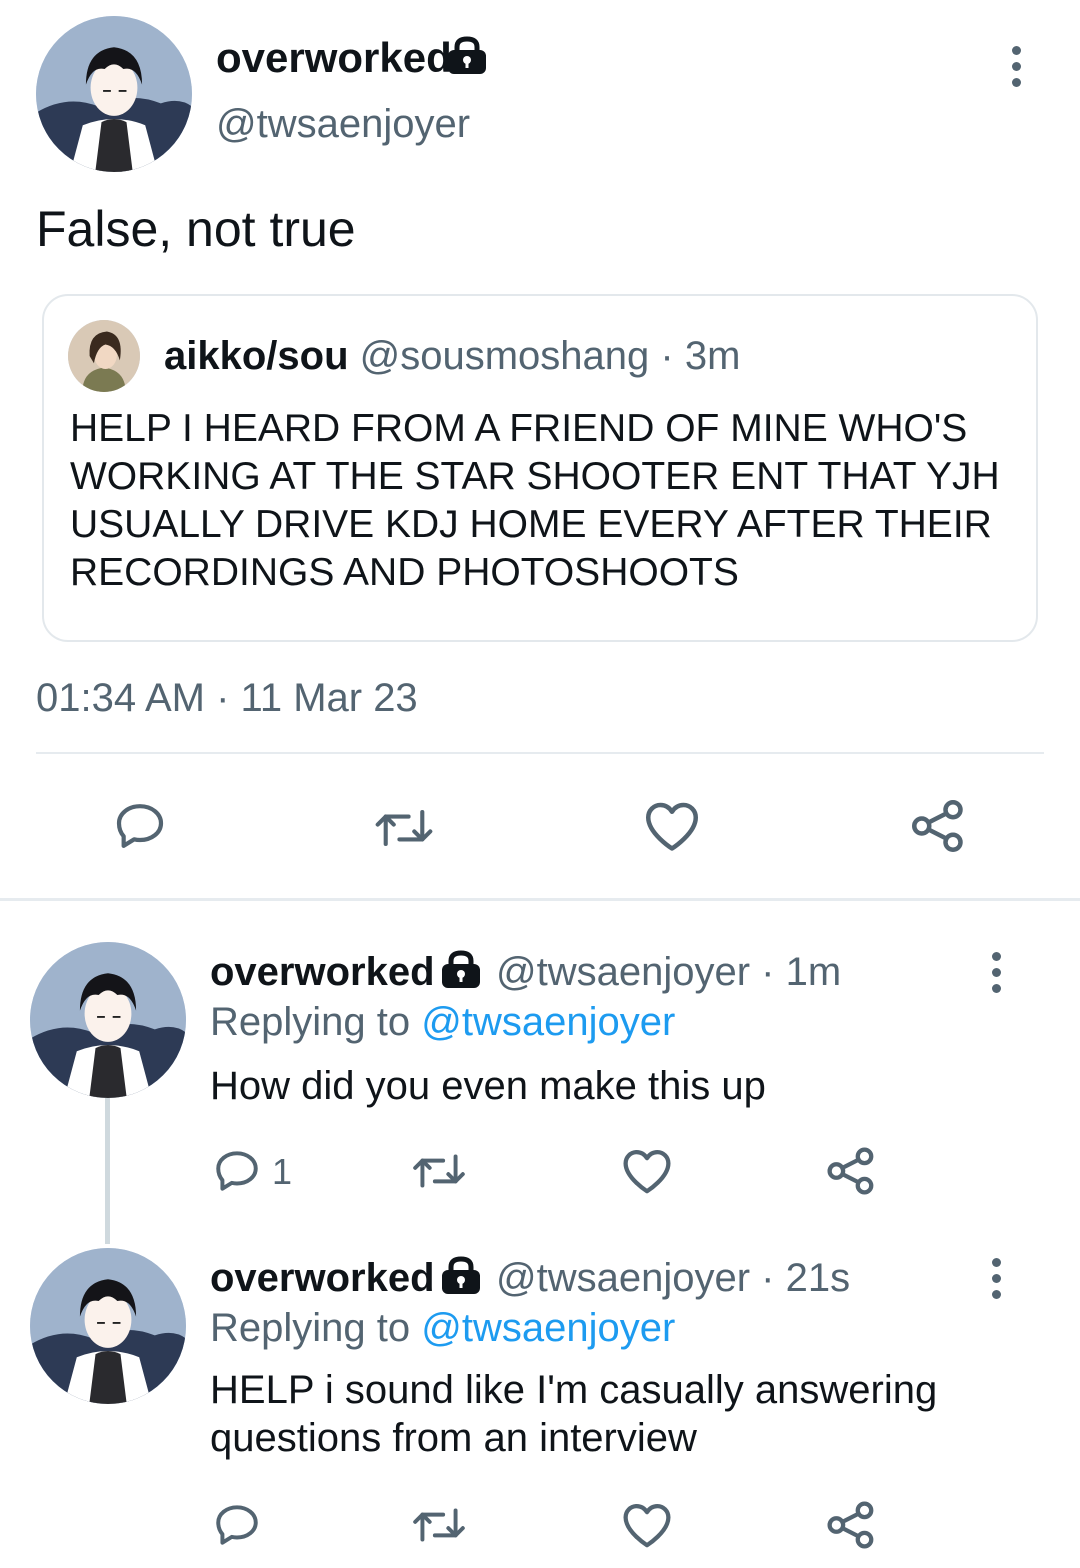  What do you see at coordinates (713, 356) in the screenshot?
I see `quoted-time: 3m` at bounding box center [713, 356].